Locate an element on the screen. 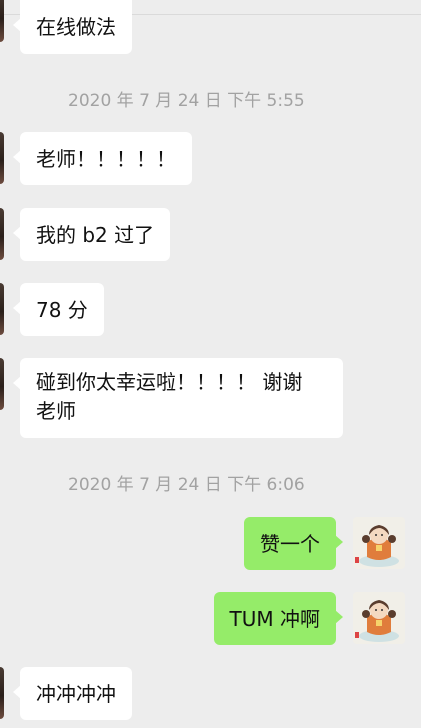  message-bubble: 老师！！！！！ is located at coordinates (102, 158).